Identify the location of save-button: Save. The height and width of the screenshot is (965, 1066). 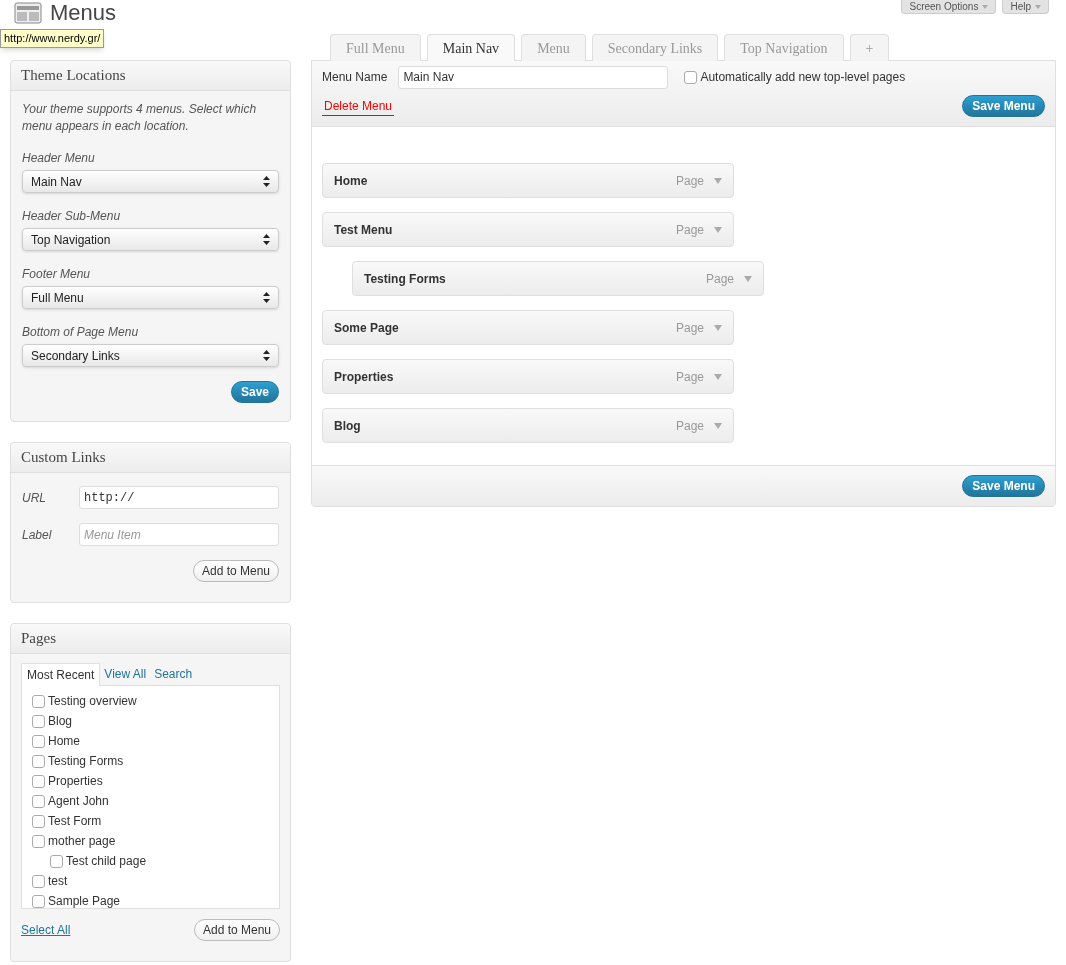
(254, 392).